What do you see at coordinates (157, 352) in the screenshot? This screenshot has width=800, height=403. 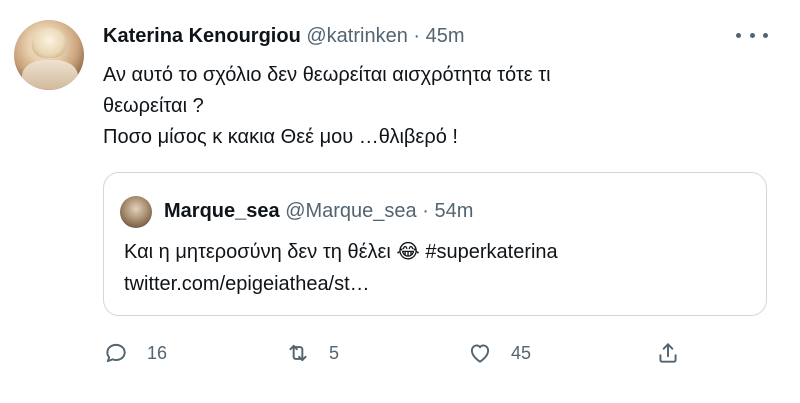 I see `reply-count: 16` at bounding box center [157, 352].